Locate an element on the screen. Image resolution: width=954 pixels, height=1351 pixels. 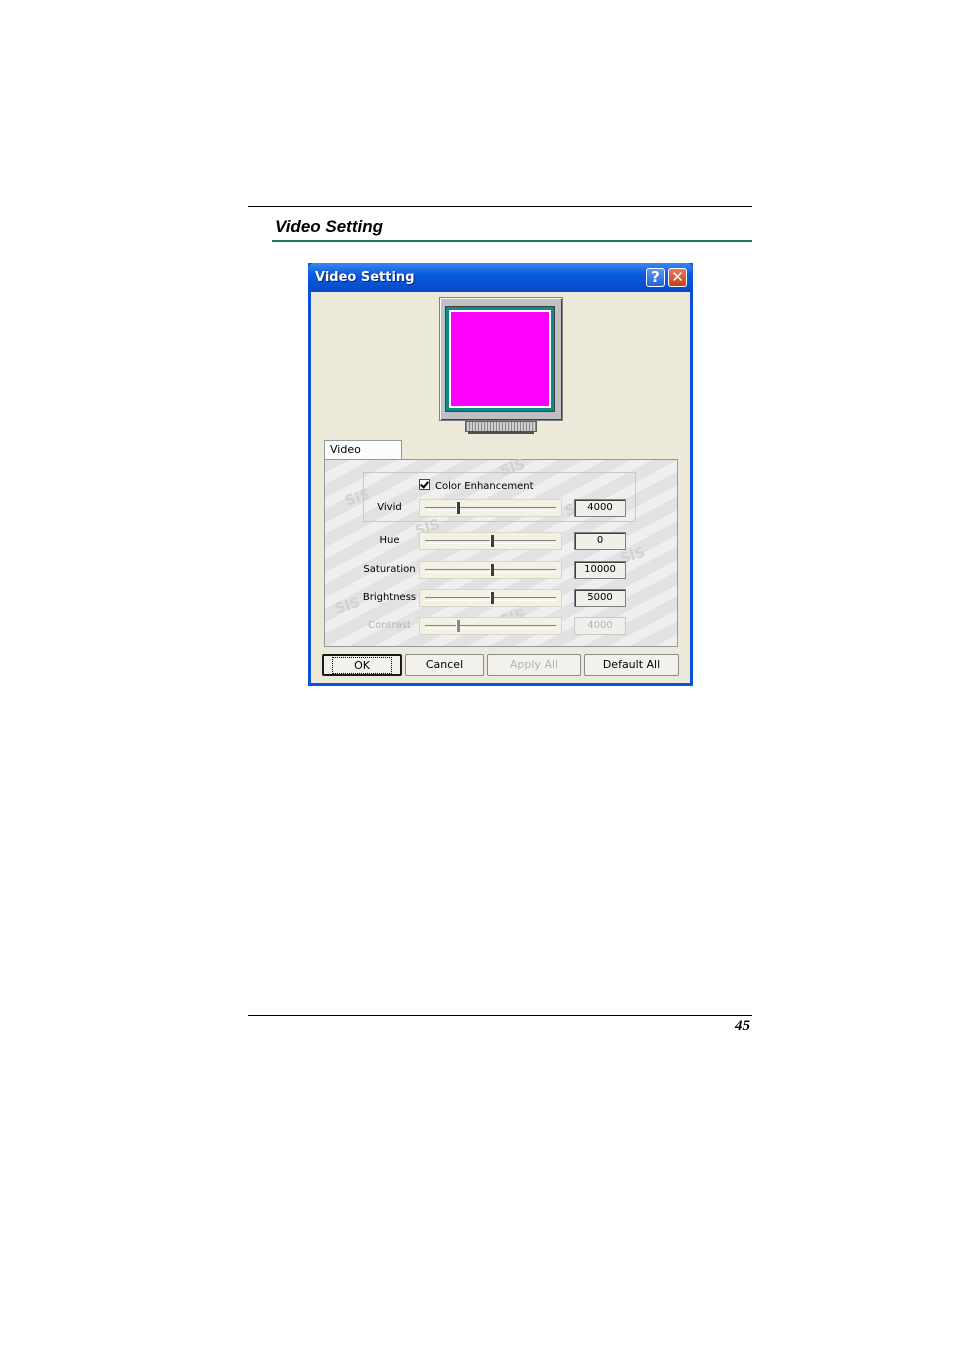
title-underline is located at coordinates (512, 241).